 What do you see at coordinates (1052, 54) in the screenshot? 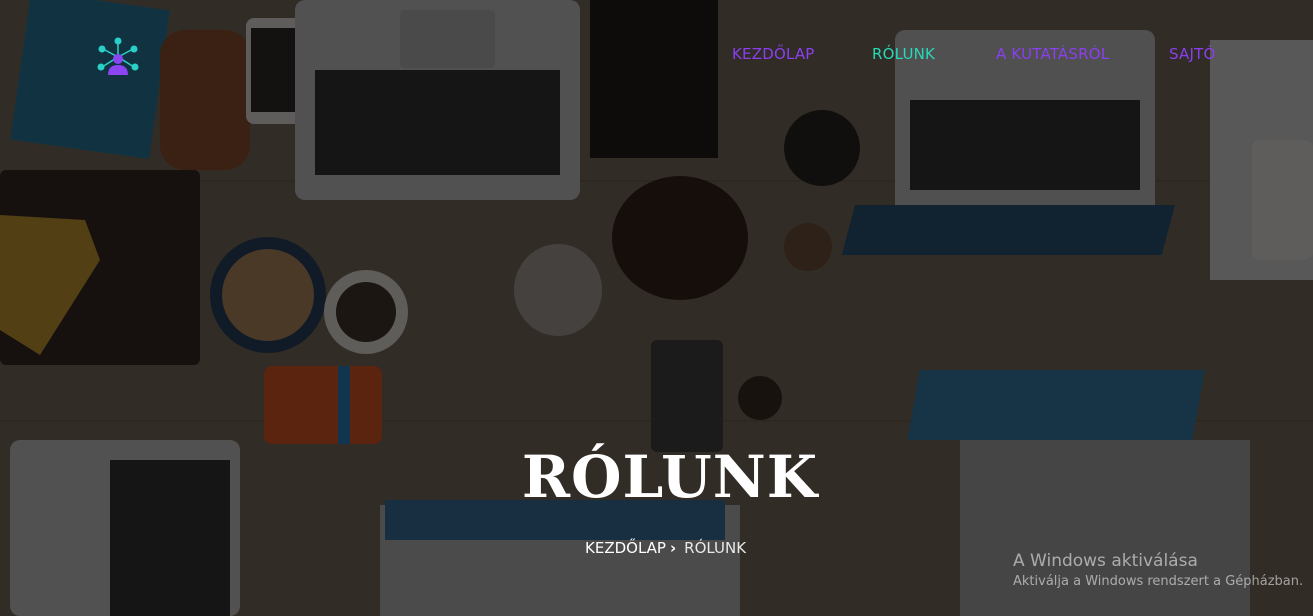
I see `nav-item-a-kutatasrol: A KUTATÁSRÓL` at bounding box center [1052, 54].